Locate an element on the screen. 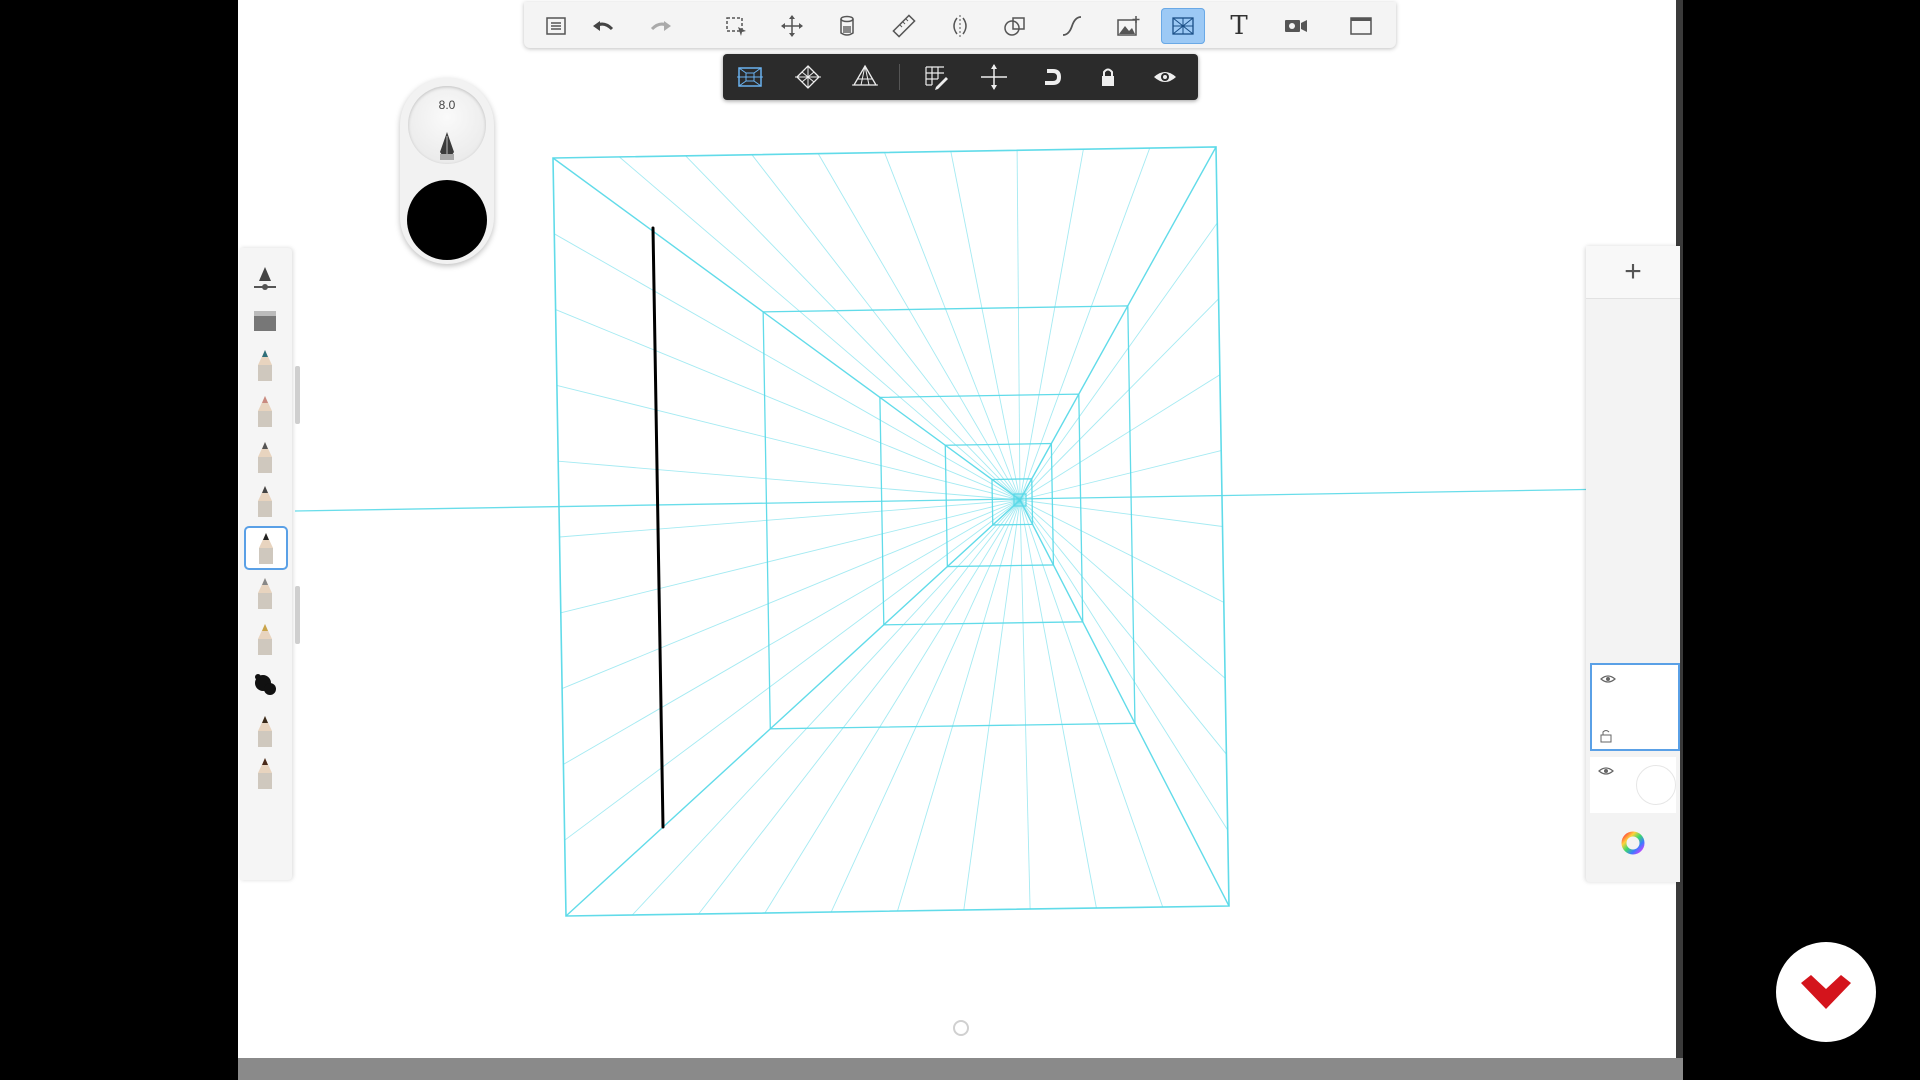 The image size is (1920, 1080). home-indicator is located at coordinates (961, 1028).